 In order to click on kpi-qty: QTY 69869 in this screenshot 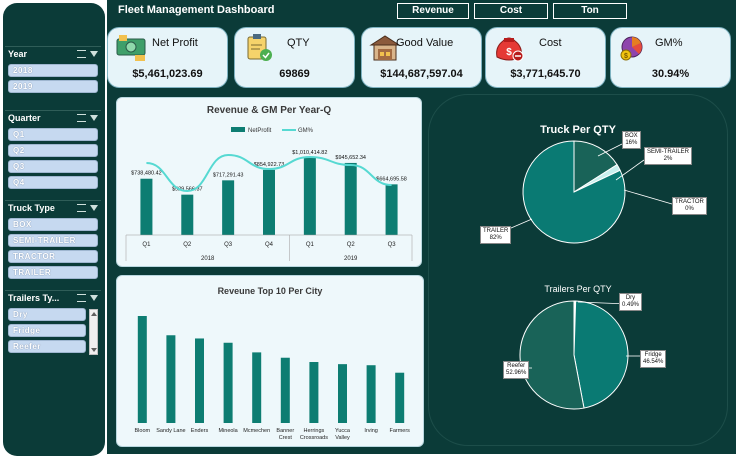, I will do `click(294, 57)`.